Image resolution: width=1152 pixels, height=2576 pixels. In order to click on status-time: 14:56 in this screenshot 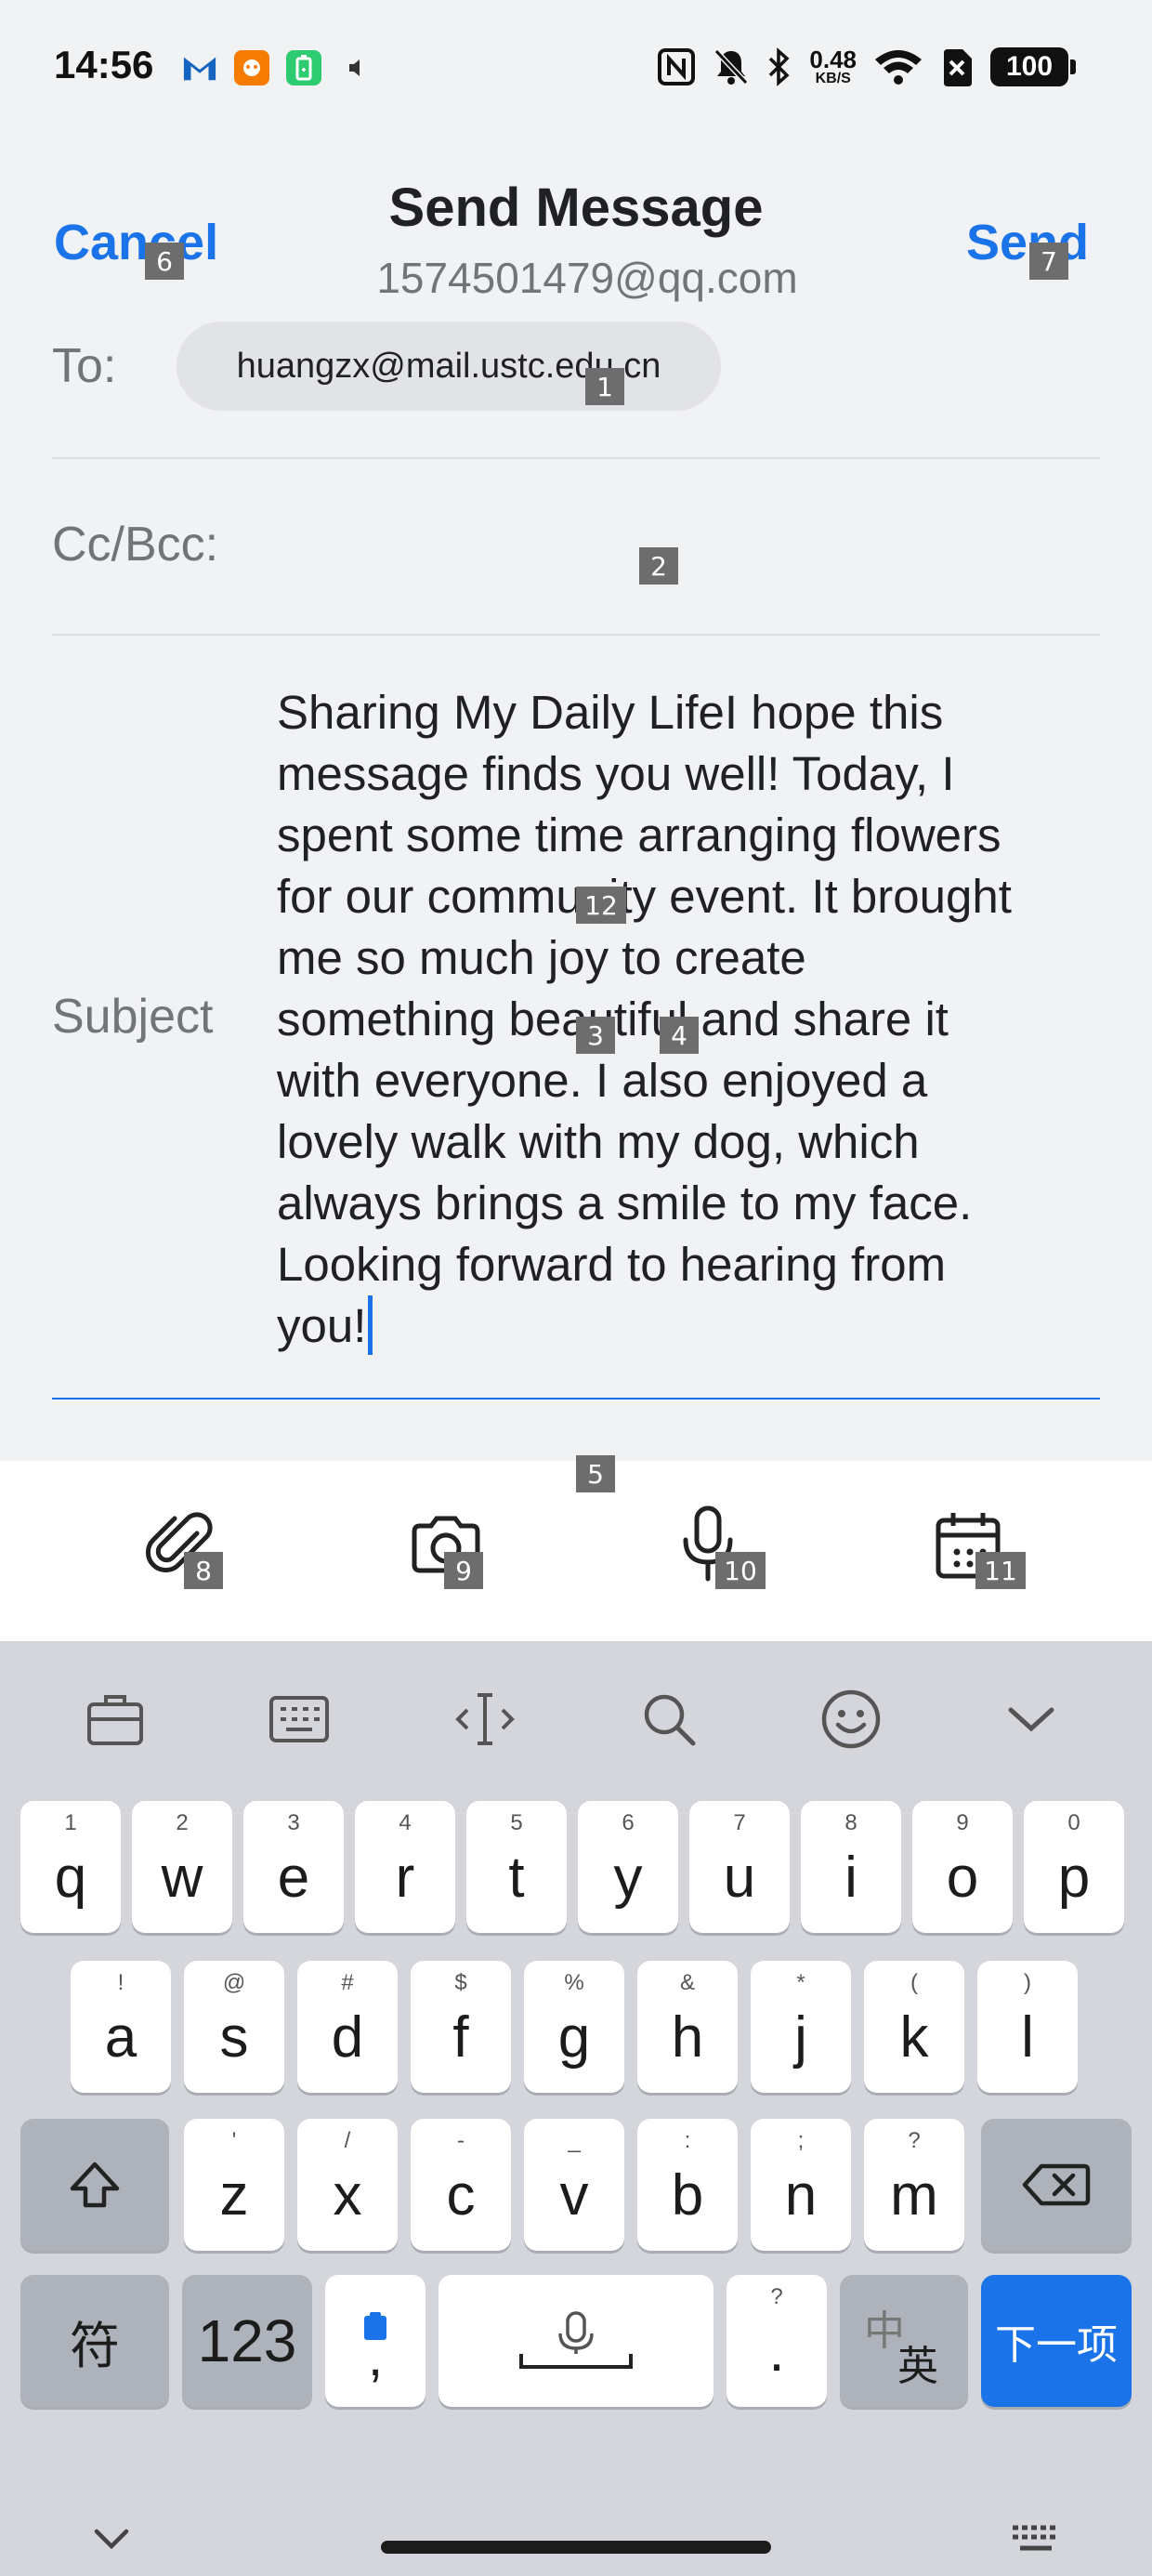, I will do `click(104, 64)`.